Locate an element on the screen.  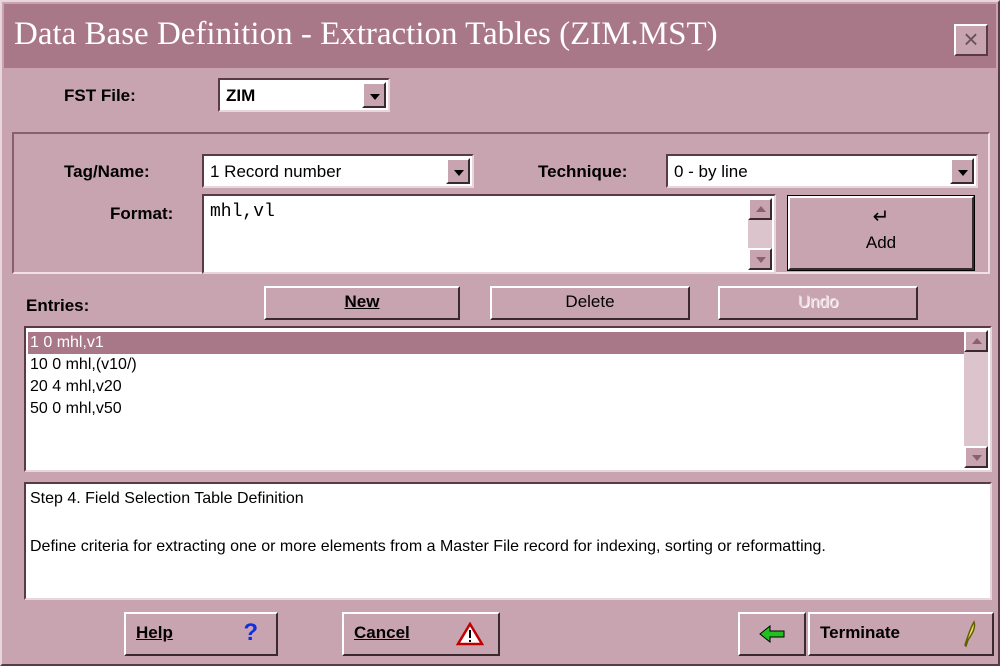
add-button-label: Add is located at coordinates (881, 242).